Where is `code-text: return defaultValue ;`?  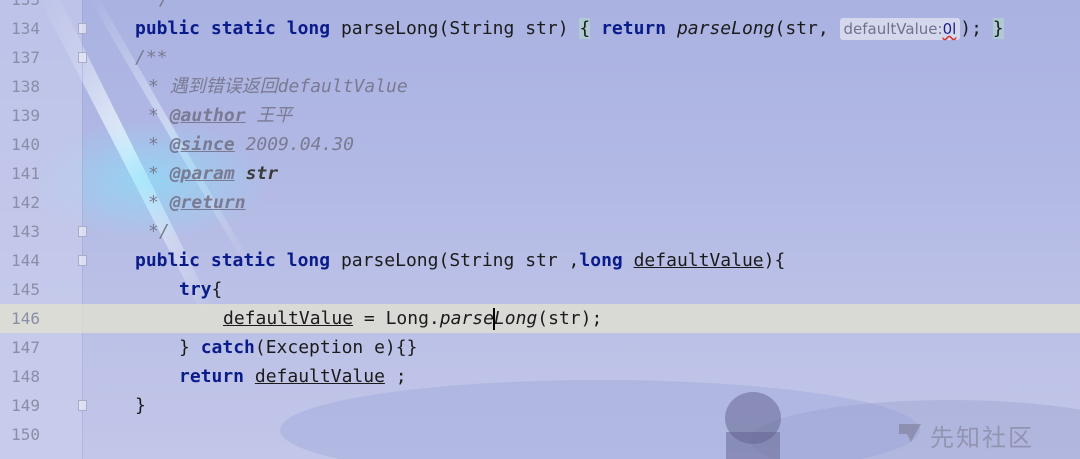
code-text: return defaultValue ; is located at coordinates (293, 376).